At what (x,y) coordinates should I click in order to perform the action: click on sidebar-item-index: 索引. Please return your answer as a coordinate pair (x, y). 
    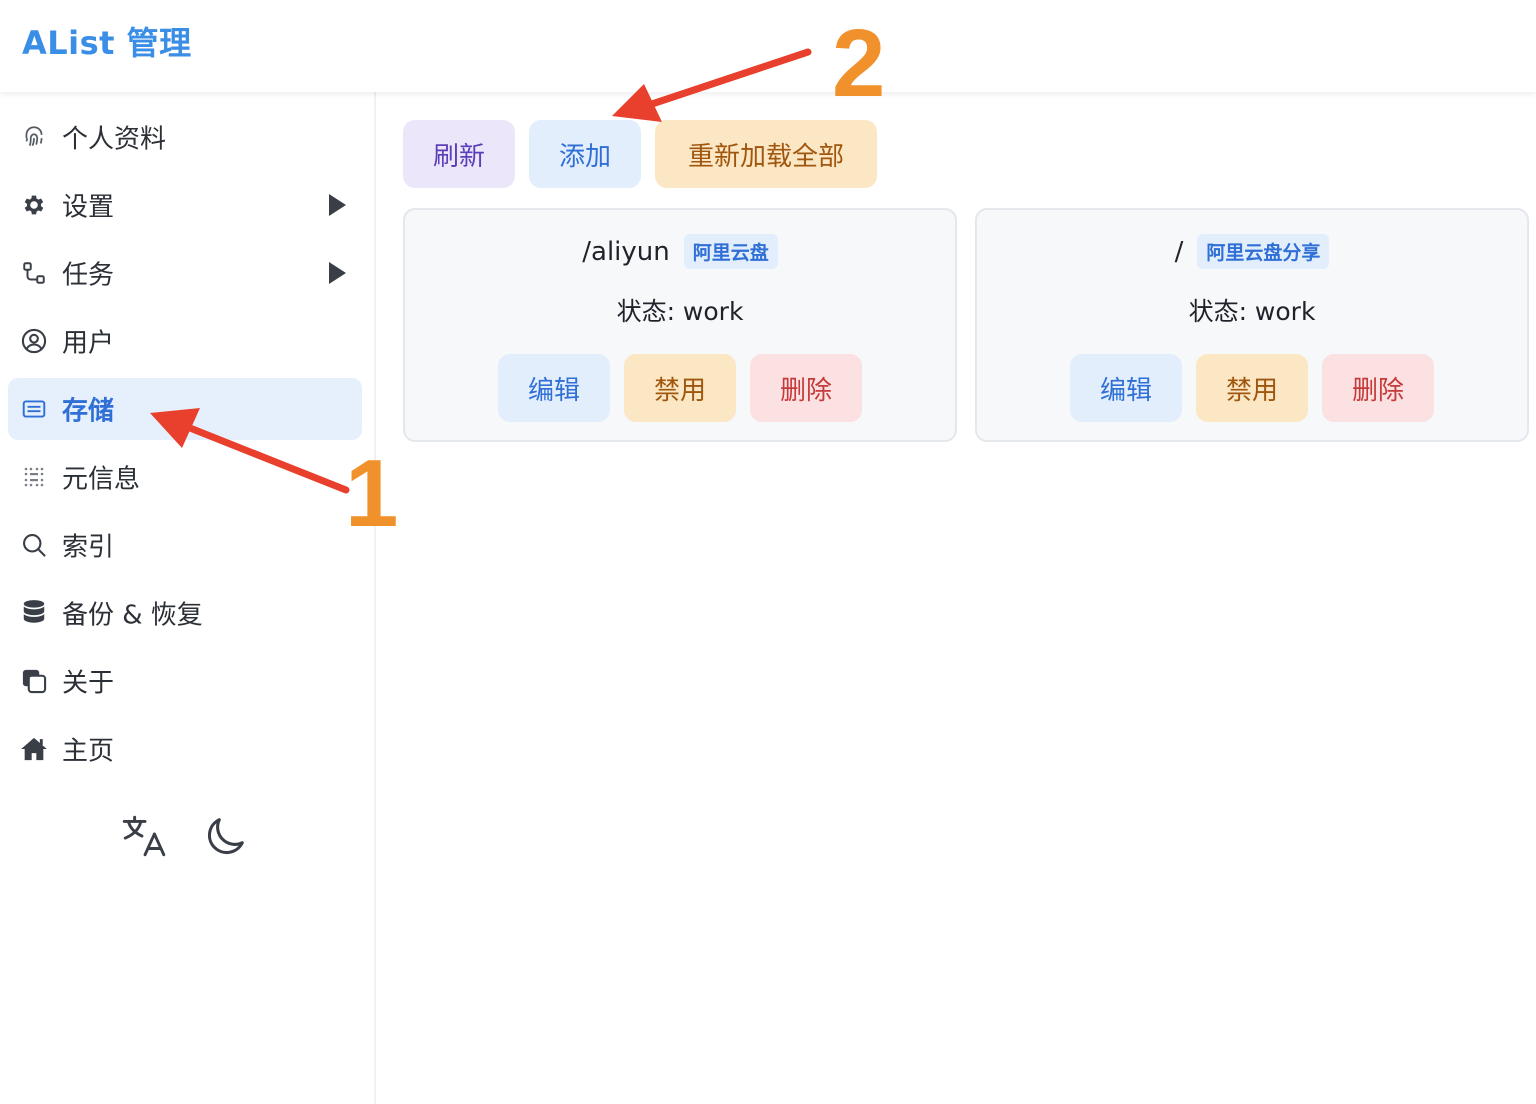
    Looking at the image, I should click on (185, 545).